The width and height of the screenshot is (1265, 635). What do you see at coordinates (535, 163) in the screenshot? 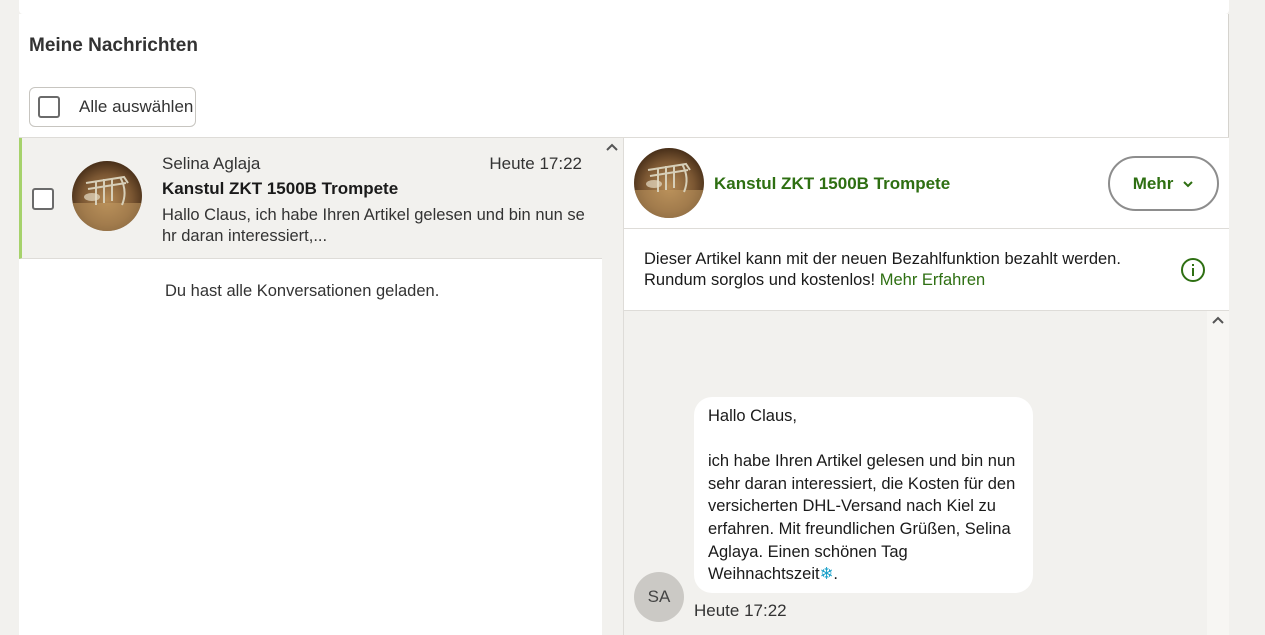
I see `conversation-time: Heute 17:22` at bounding box center [535, 163].